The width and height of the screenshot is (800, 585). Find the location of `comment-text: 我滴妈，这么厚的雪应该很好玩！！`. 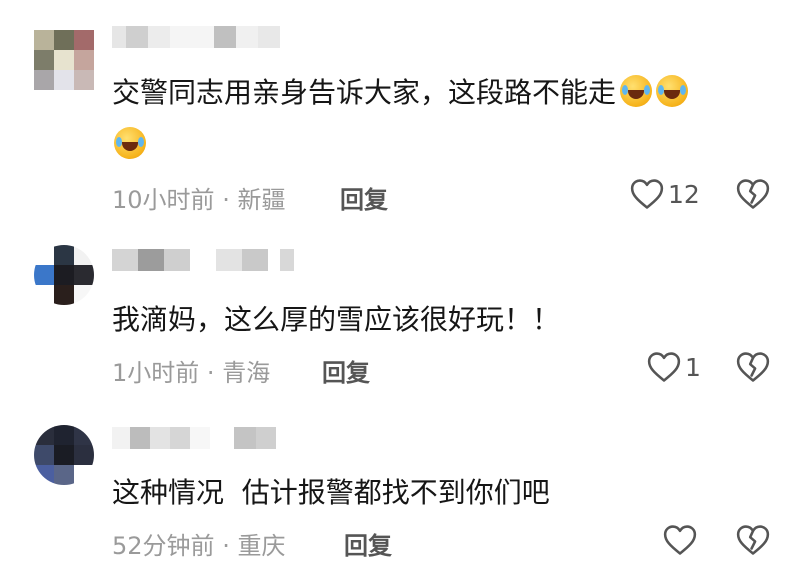

comment-text: 我滴妈，这么厚的雪应该很好玩！！ is located at coordinates (336, 320).